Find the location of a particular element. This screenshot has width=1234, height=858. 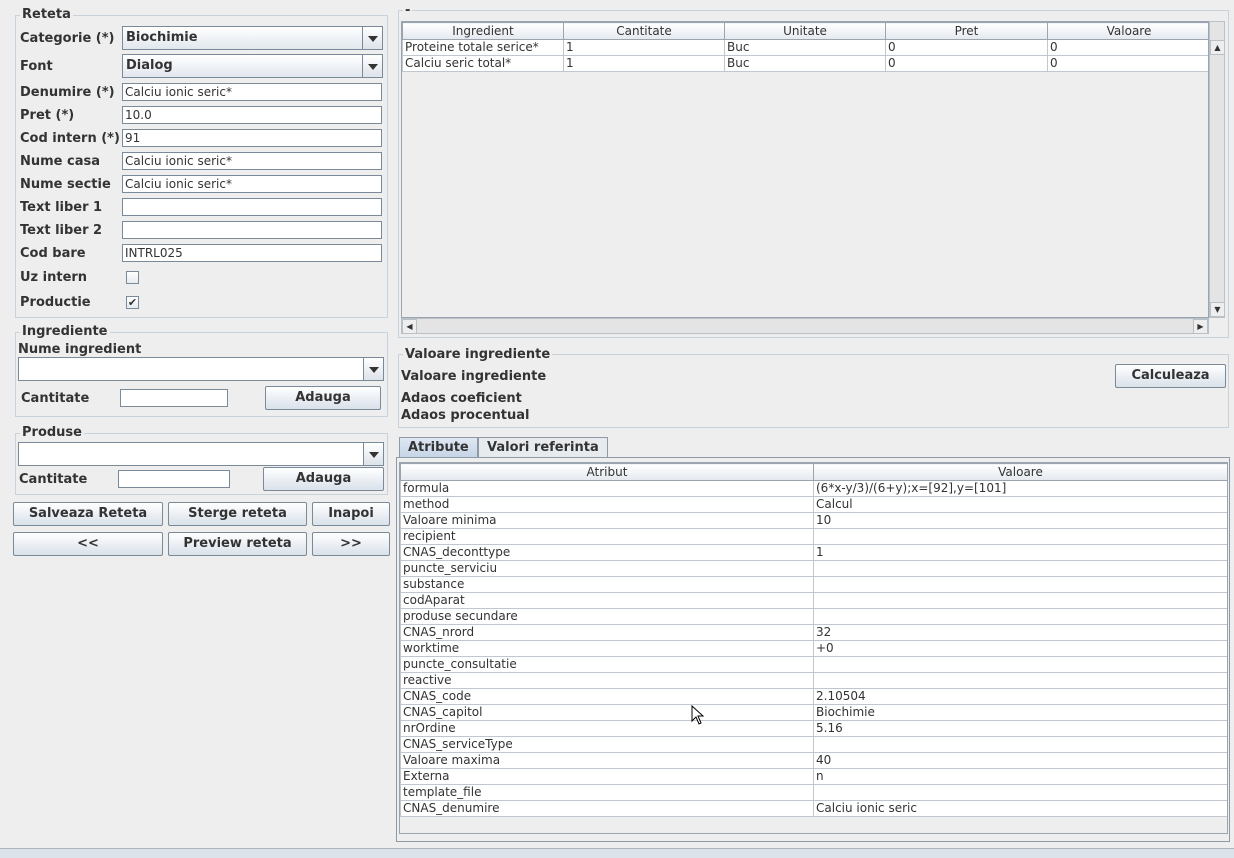

add-ingredient-button: Adauga is located at coordinates (323, 398).